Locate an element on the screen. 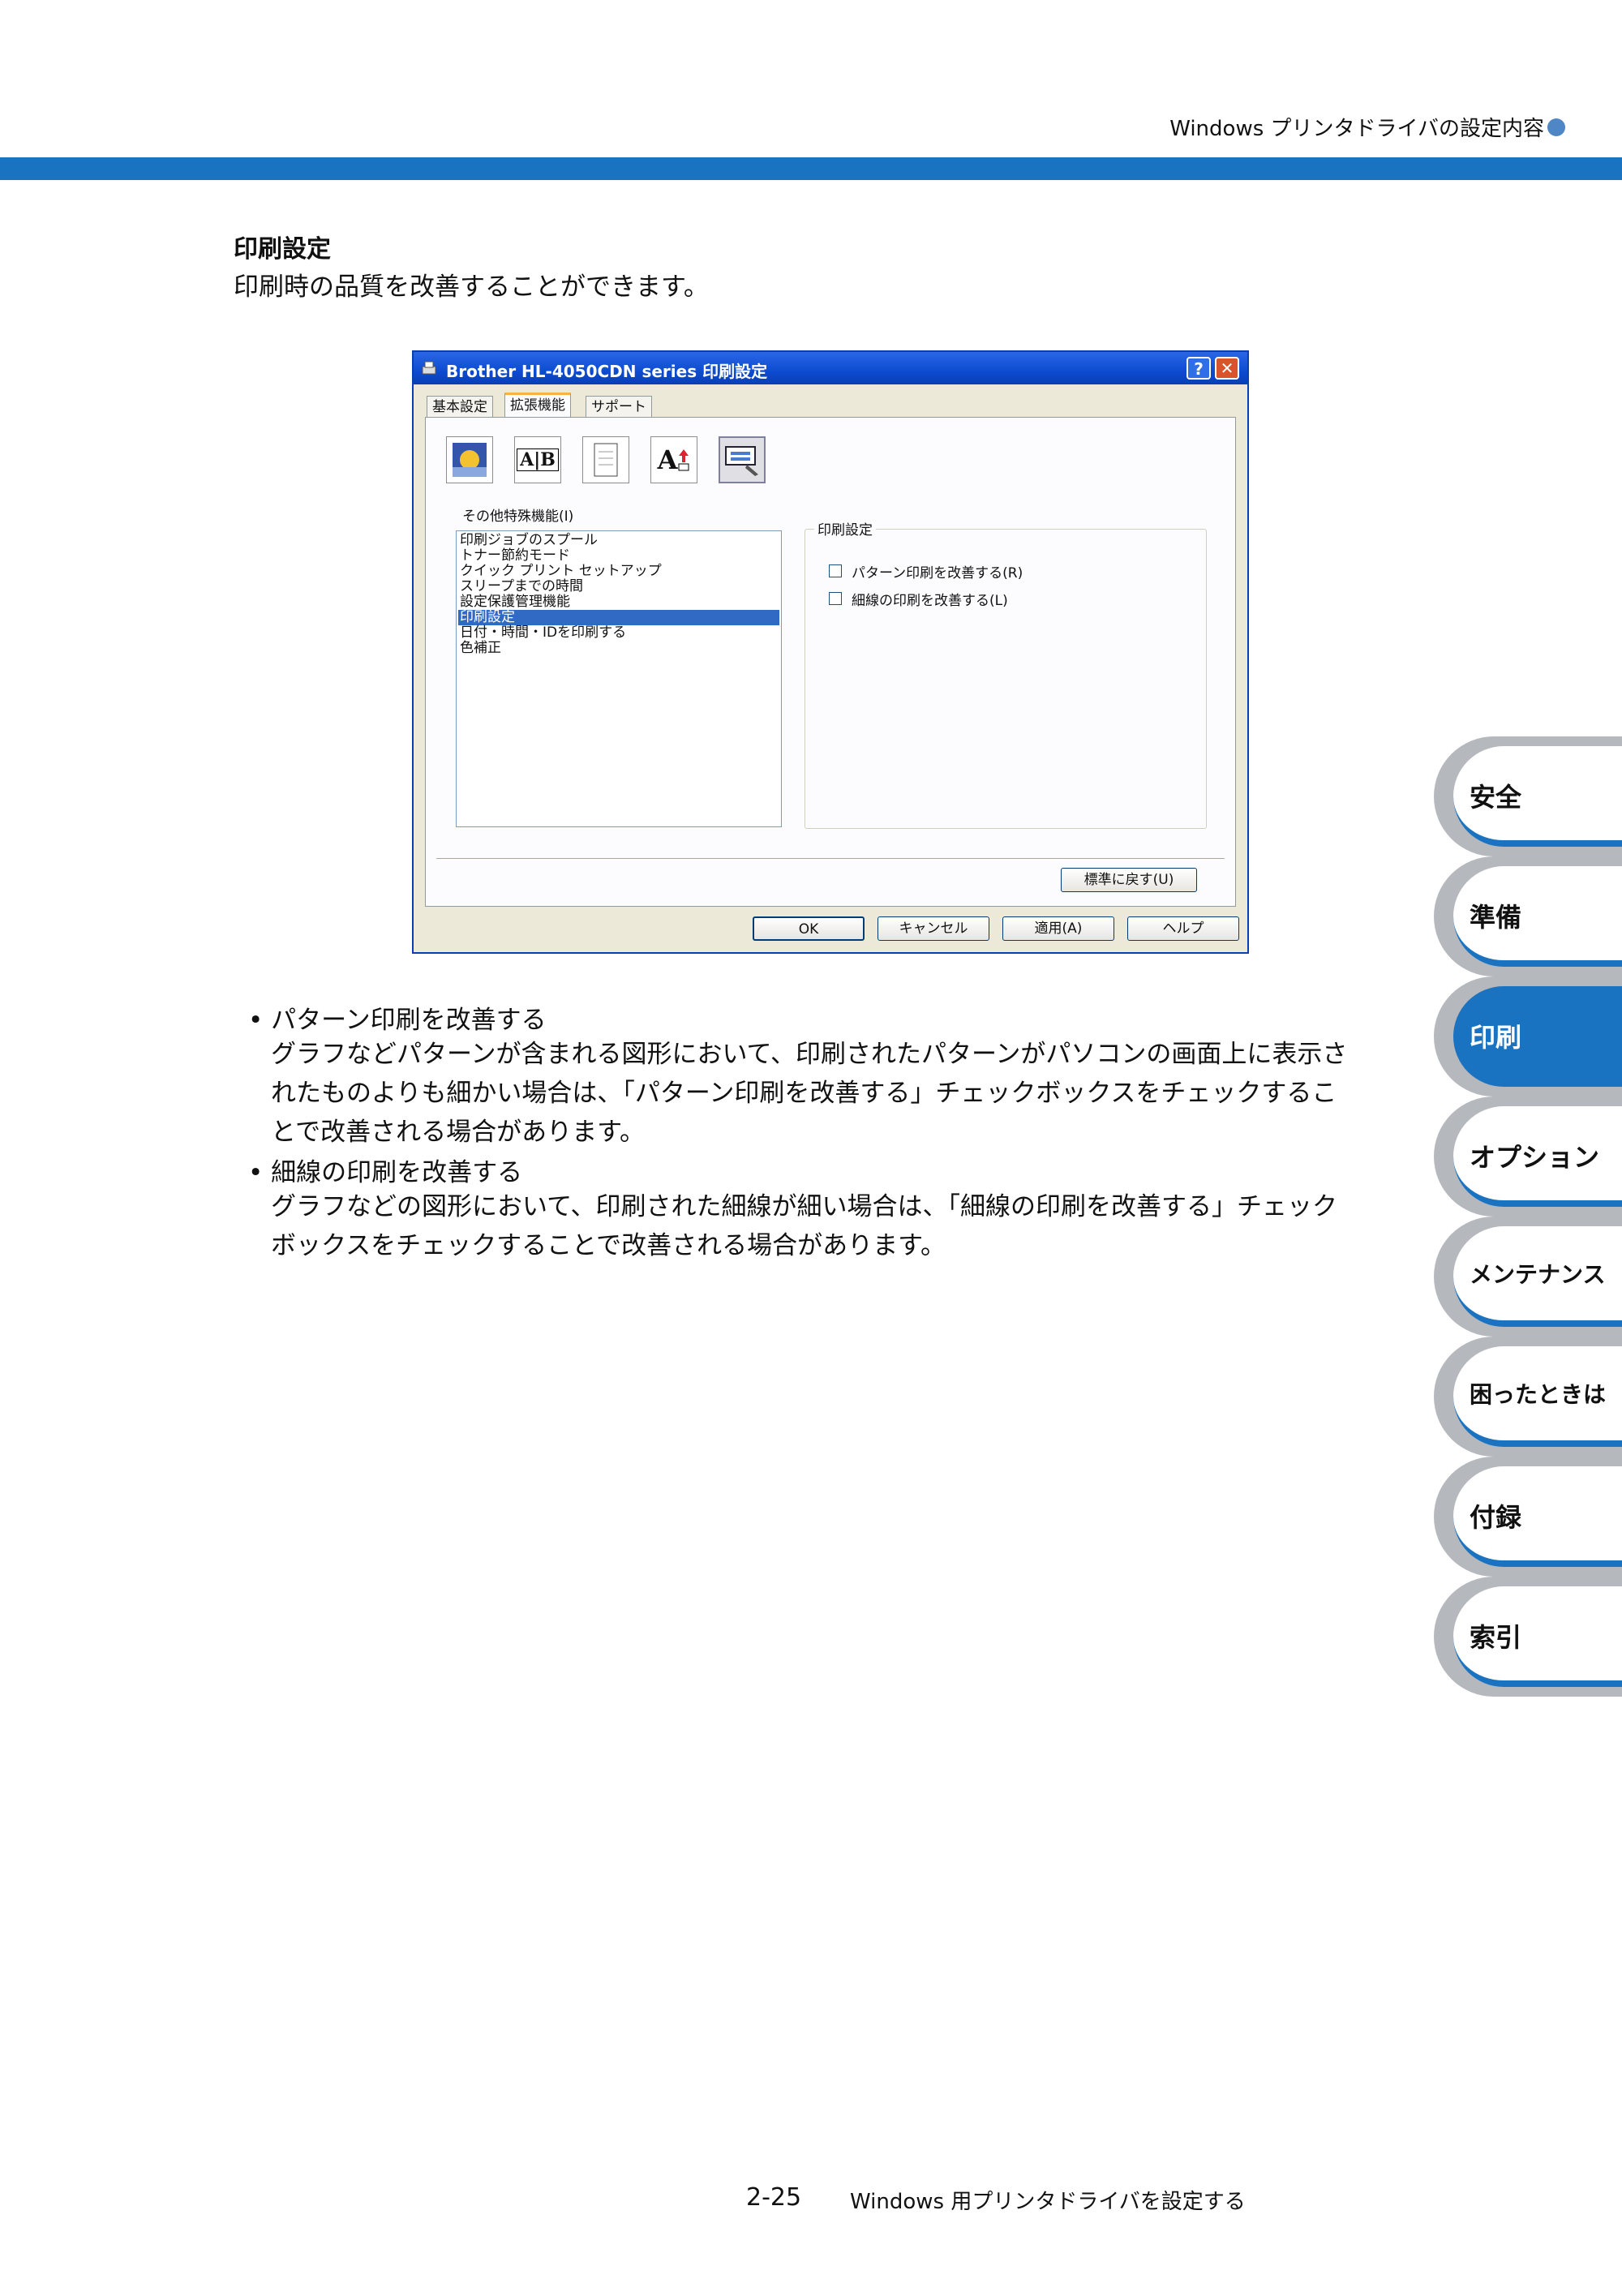  list-item: クイック プリント セットアップ is located at coordinates (619, 571).